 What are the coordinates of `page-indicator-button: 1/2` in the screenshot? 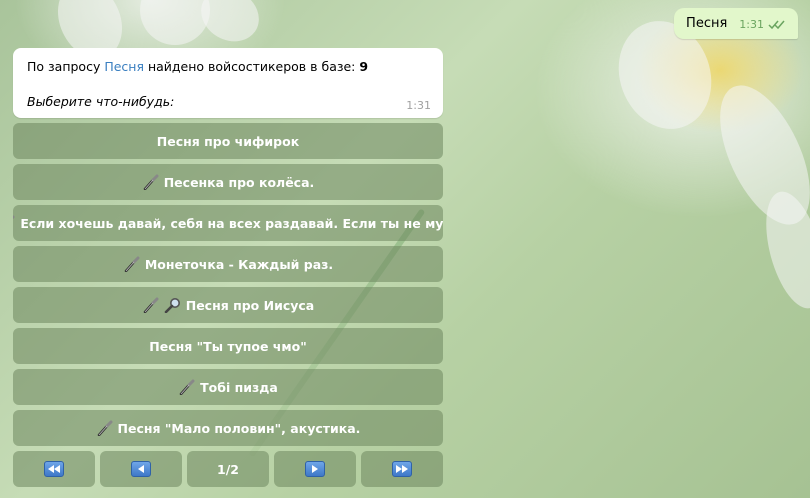 It's located at (228, 469).